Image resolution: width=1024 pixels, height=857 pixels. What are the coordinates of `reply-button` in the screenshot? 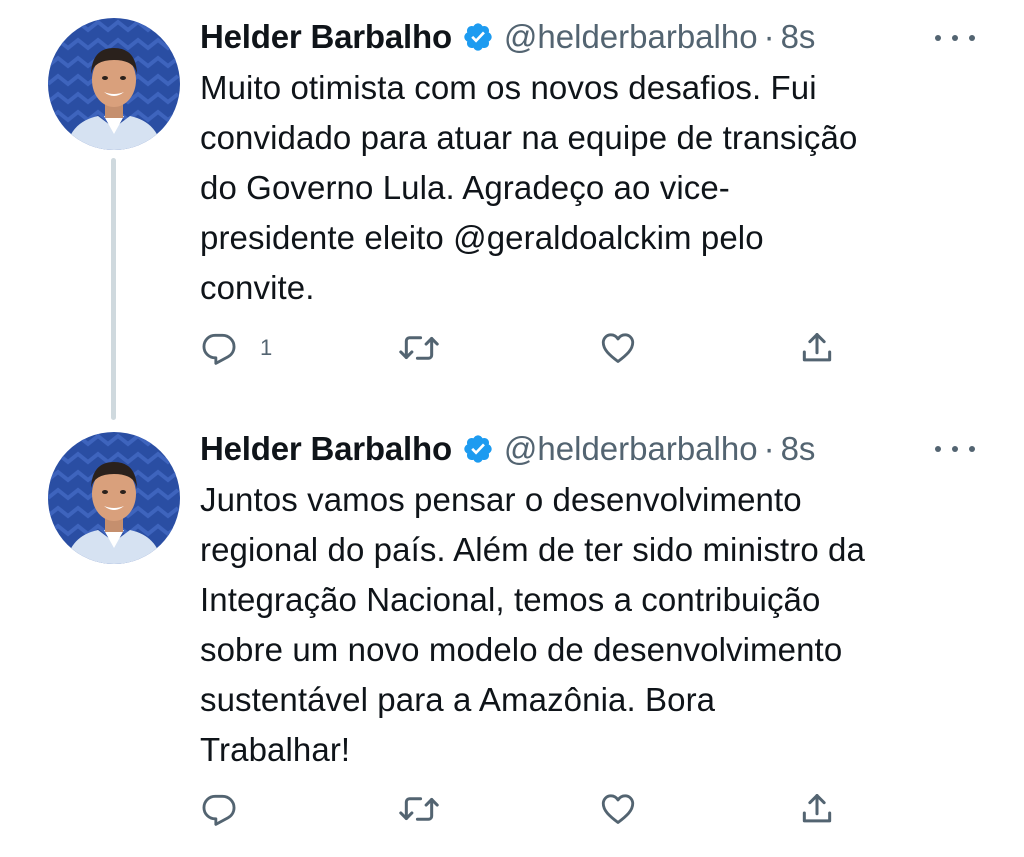 It's located at (230, 809).